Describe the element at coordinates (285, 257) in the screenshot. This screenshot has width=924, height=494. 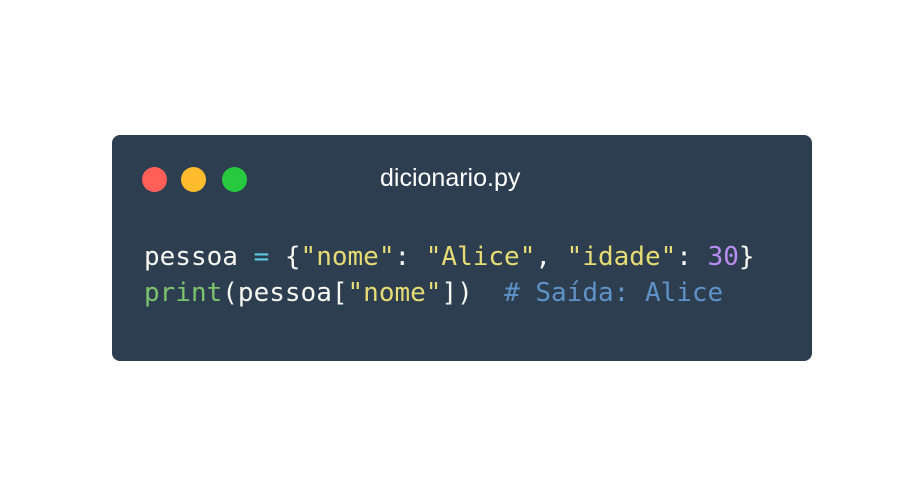
I see `code-token: {` at that location.